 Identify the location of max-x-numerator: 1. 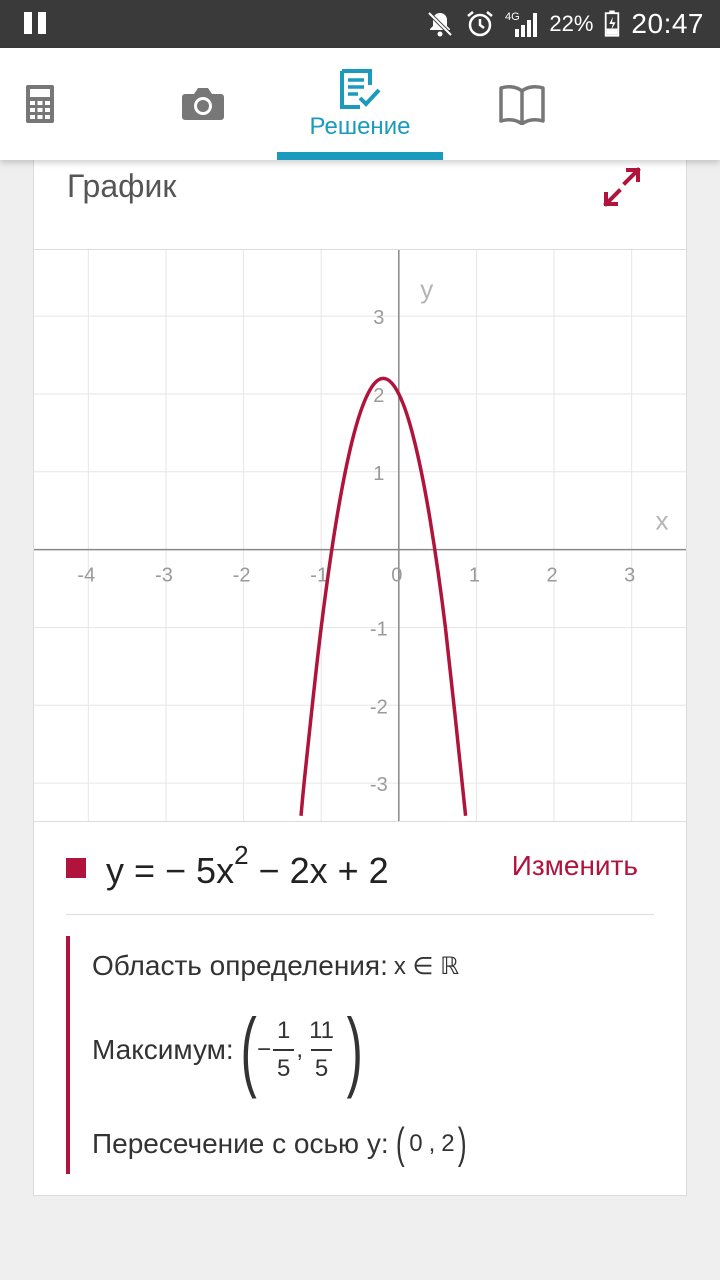
(284, 1030).